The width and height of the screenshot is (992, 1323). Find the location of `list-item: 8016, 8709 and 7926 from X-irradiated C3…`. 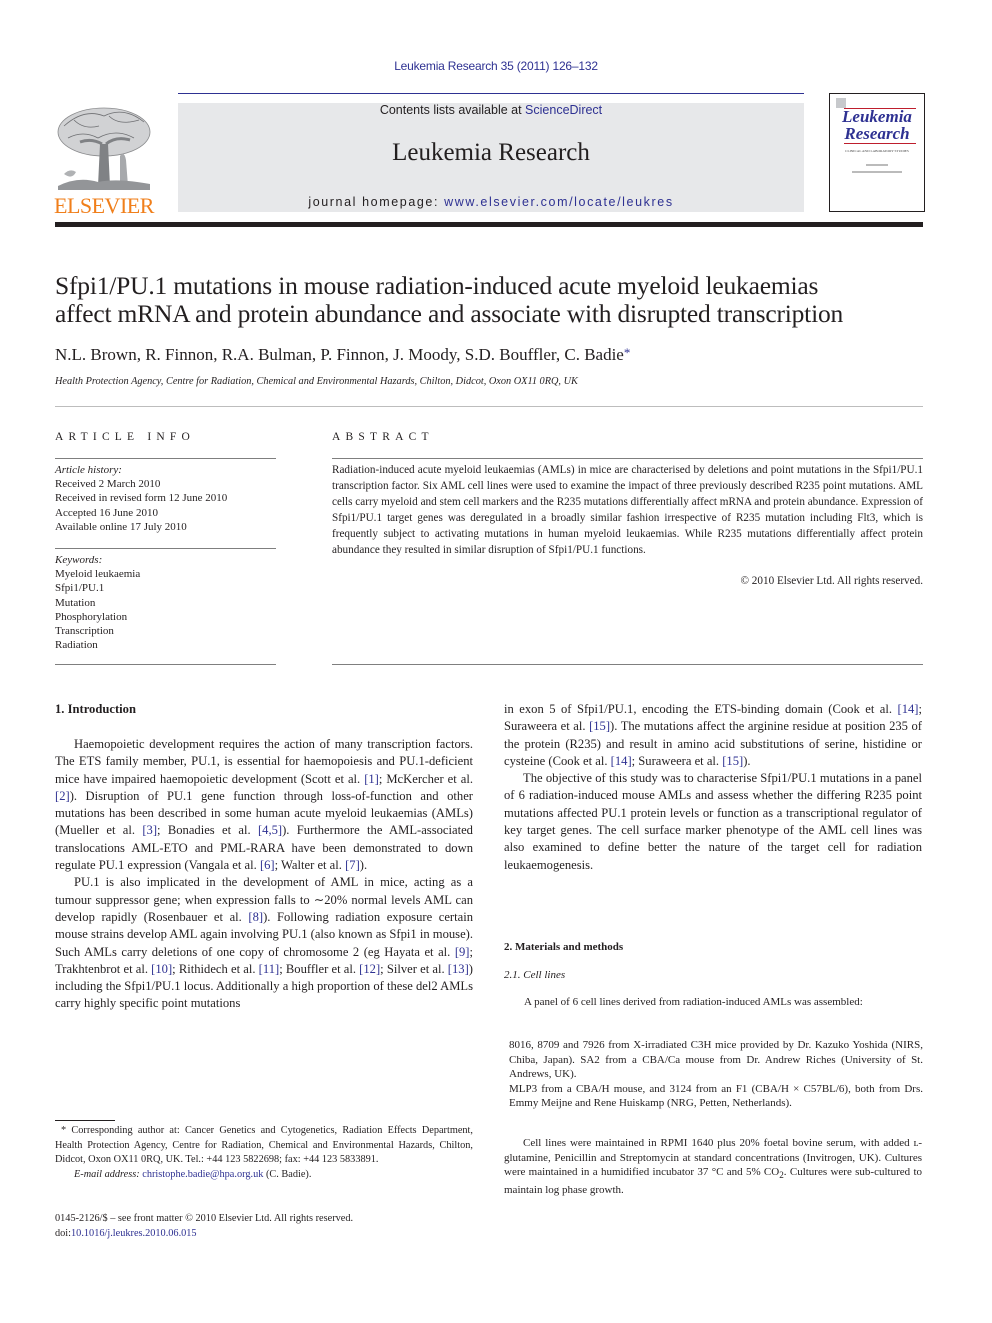

list-item: 8016, 8709 and 7926 from X-irradiated C3… is located at coordinates (716, 1059).